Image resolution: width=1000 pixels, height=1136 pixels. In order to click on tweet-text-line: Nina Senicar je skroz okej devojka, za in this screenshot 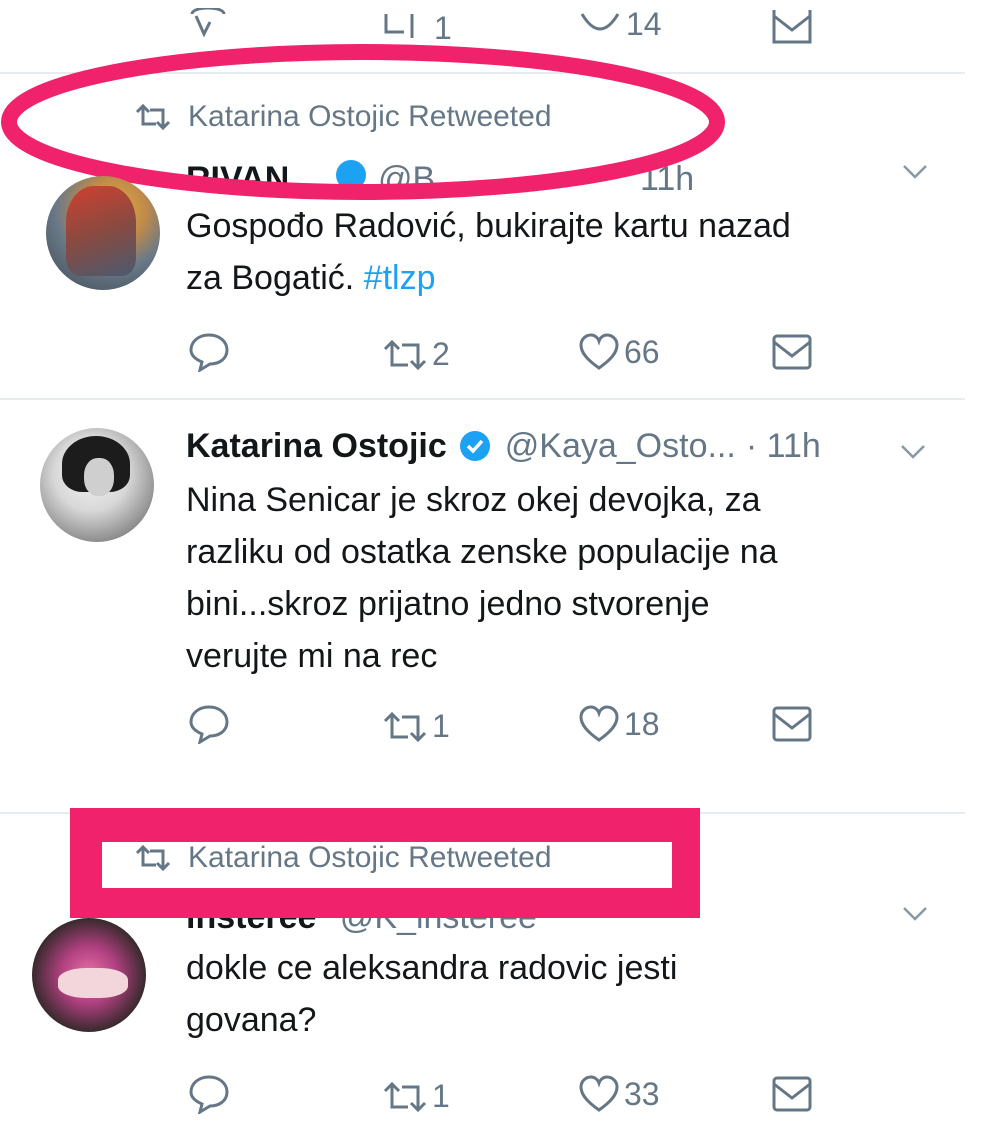, I will do `click(473, 500)`.